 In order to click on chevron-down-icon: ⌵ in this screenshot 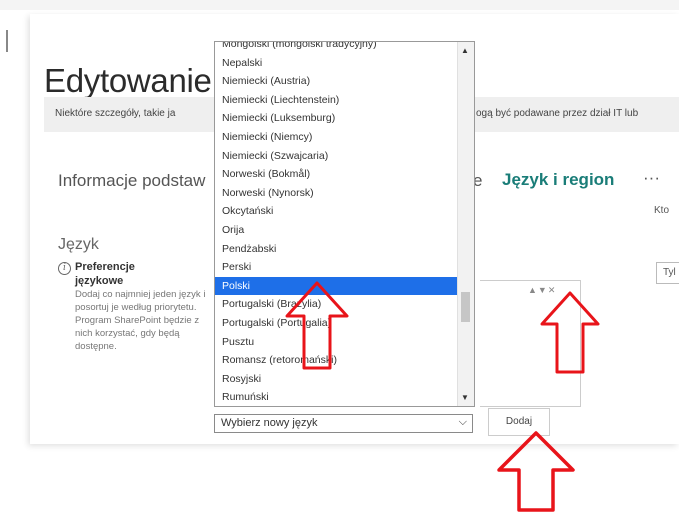, I will do `click(463, 422)`.